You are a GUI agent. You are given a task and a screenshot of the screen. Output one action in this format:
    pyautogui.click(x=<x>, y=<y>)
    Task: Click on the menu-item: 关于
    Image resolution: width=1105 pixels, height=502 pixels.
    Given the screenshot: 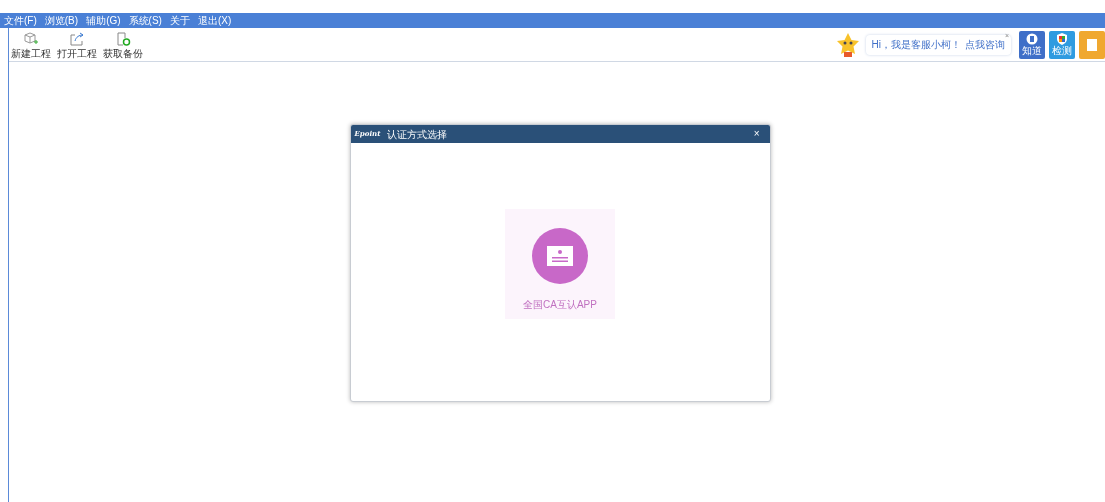 What is the action you would take?
    pyautogui.click(x=179, y=20)
    